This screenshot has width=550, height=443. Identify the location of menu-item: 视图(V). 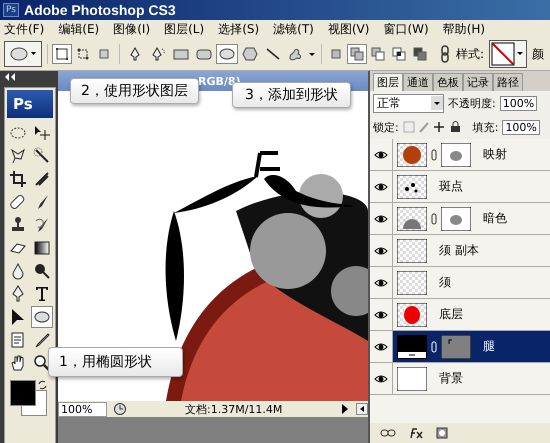
(349, 29).